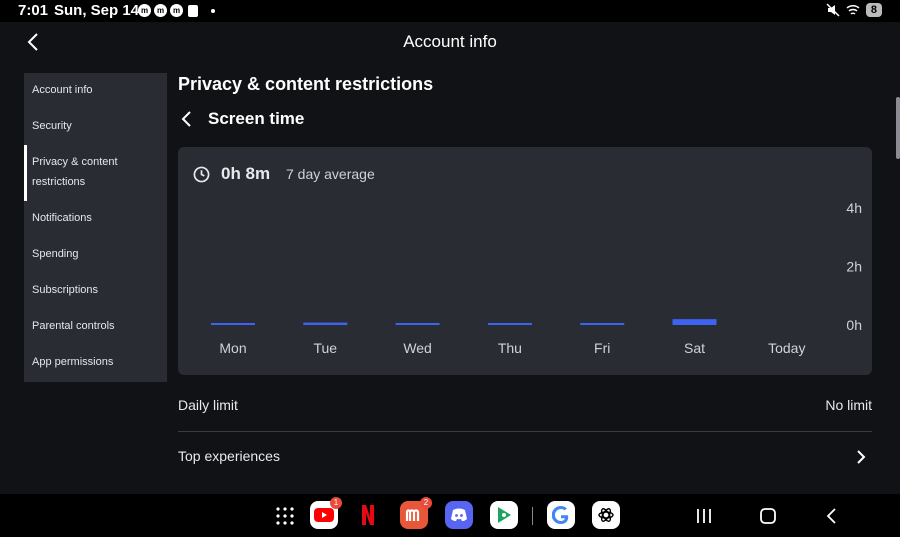 This screenshot has width=900, height=537. Describe the element at coordinates (426, 503) in the screenshot. I see `notification-badge: 2` at that location.